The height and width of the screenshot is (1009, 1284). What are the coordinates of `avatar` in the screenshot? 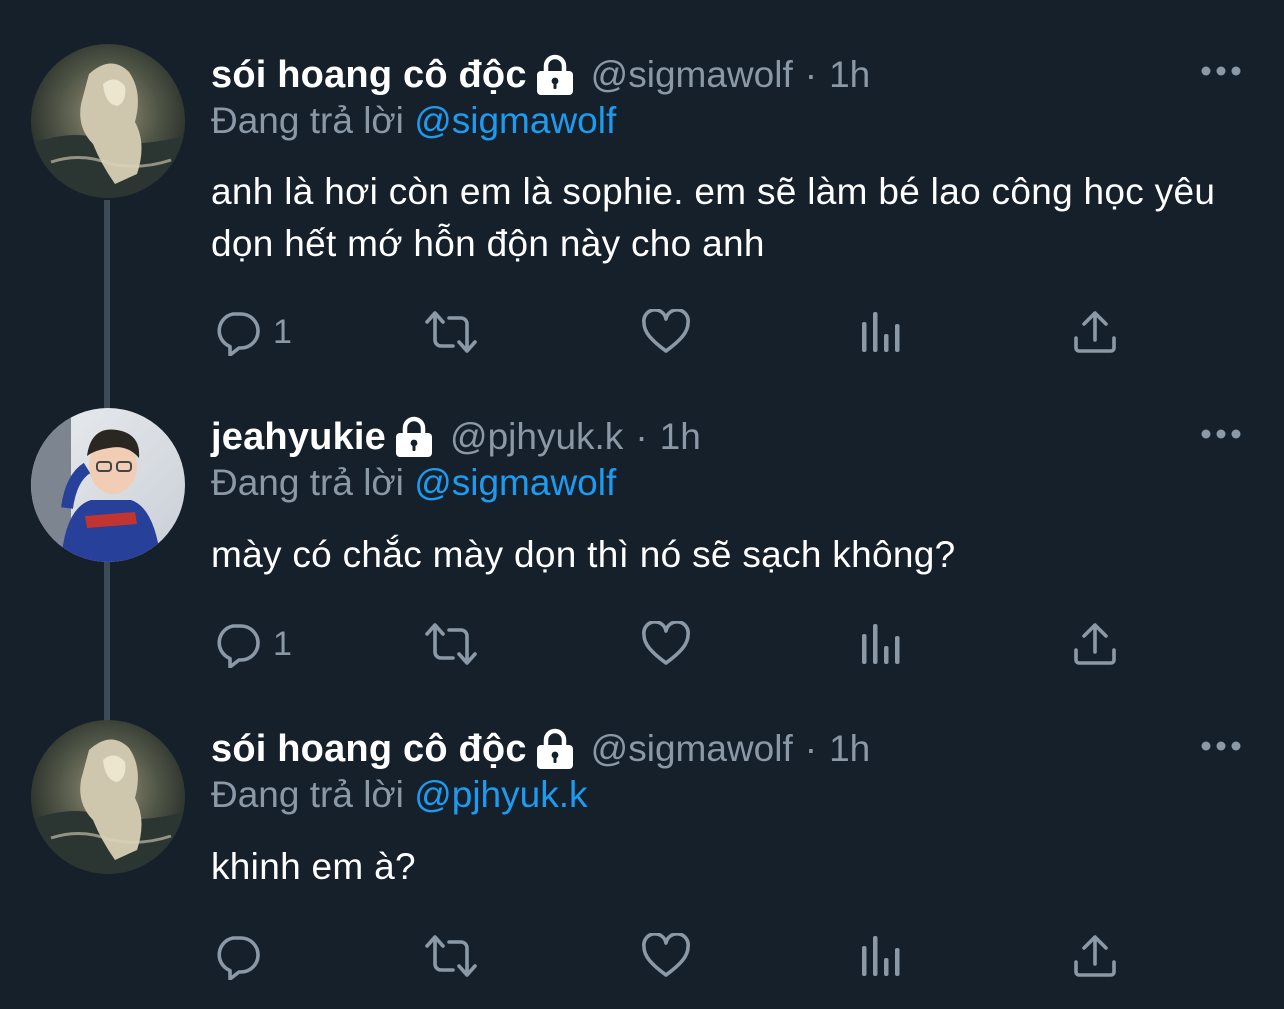 It's located at (108, 797).